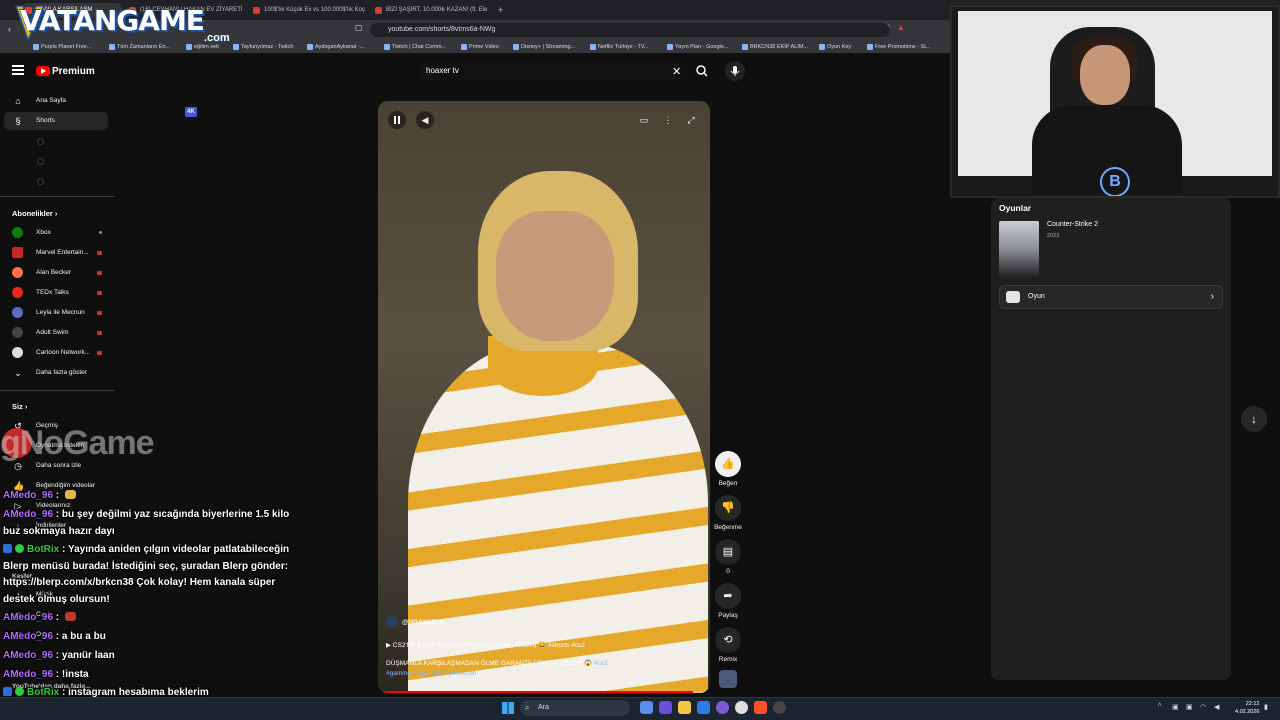 This screenshot has width=1280, height=720. What do you see at coordinates (728, 596) in the screenshot?
I see `share-arrow-icon: ➦` at bounding box center [728, 596].